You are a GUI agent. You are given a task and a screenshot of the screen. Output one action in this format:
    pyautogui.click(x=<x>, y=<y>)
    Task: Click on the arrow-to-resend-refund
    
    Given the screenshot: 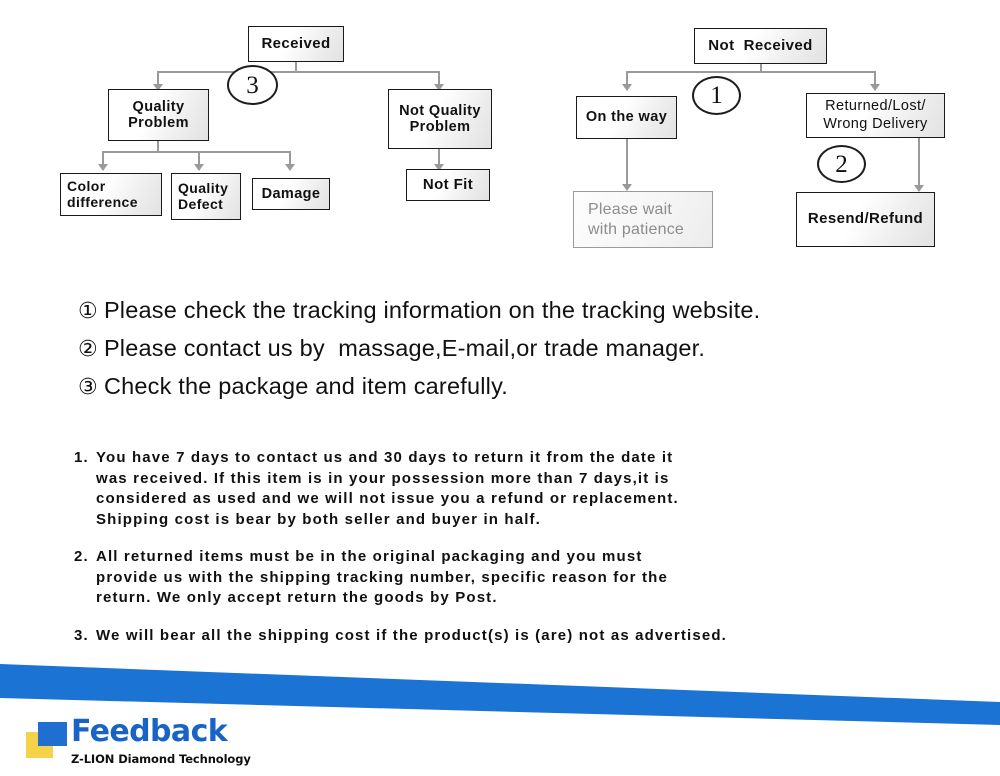 What is the action you would take?
    pyautogui.click(x=919, y=188)
    